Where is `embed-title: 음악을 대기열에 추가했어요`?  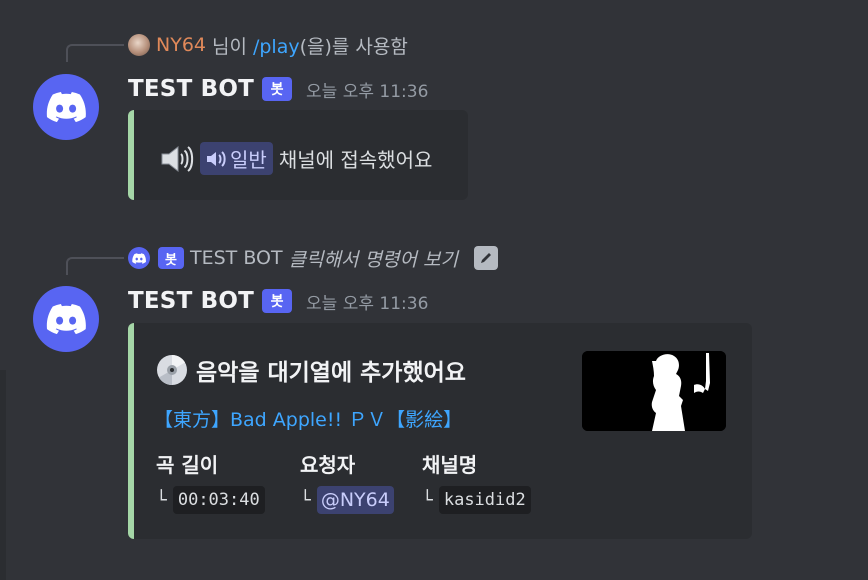 embed-title: 음악을 대기열에 추가했어요 is located at coordinates (311, 370).